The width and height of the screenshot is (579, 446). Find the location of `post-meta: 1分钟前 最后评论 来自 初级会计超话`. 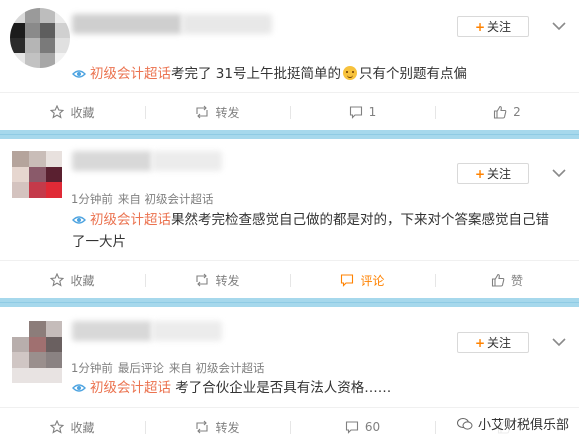

post-meta: 1分钟前 最后评论 来自 初级会计超话 is located at coordinates (170, 368).